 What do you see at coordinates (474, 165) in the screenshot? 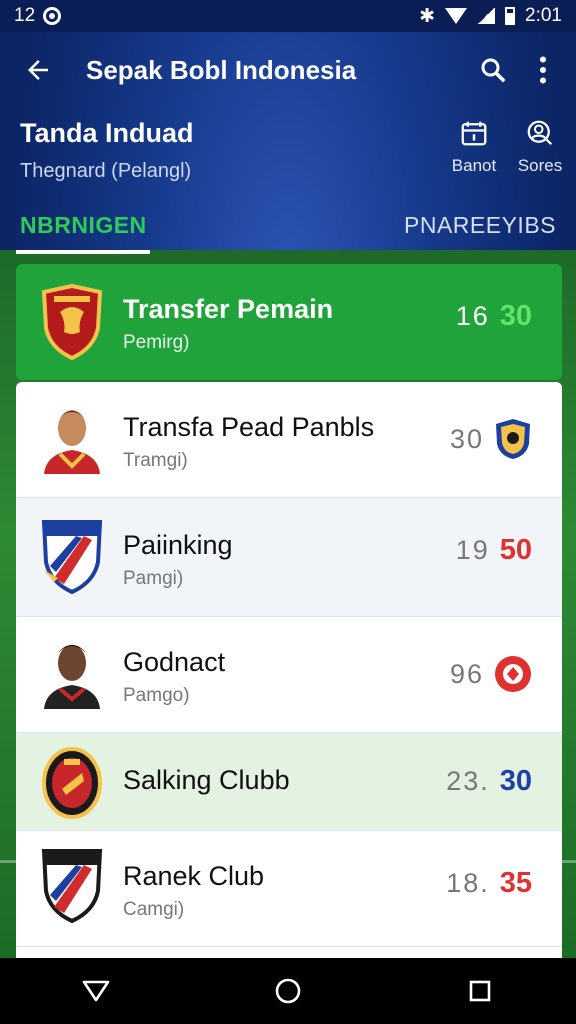
I see `calendar-action-label: Banot` at bounding box center [474, 165].